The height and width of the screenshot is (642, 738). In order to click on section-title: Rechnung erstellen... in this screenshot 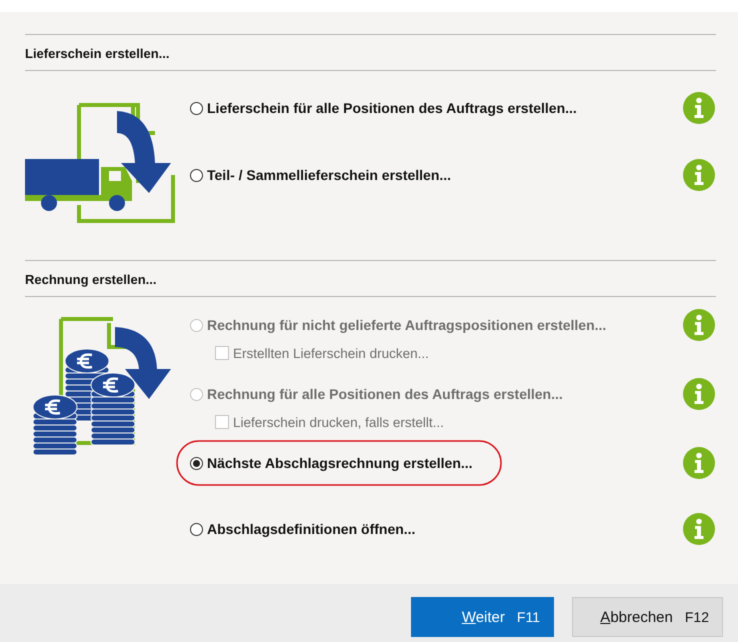, I will do `click(91, 280)`.